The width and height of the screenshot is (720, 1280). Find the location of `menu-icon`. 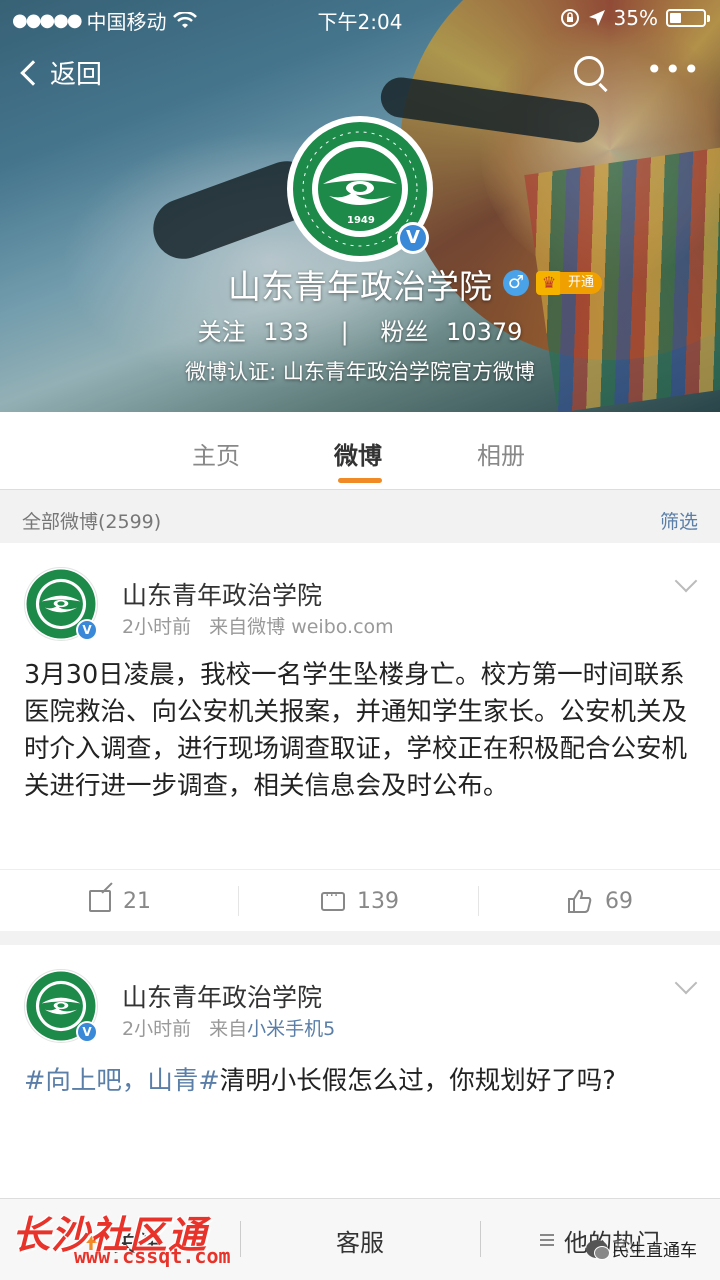

menu-icon is located at coordinates (547, 1240).